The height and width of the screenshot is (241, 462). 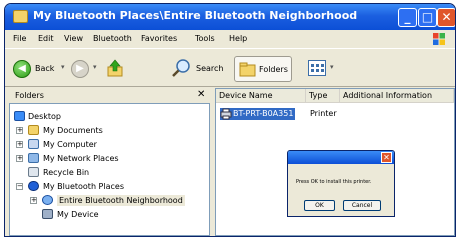 I want to click on windows-logo-icon, so click(x=439, y=39).